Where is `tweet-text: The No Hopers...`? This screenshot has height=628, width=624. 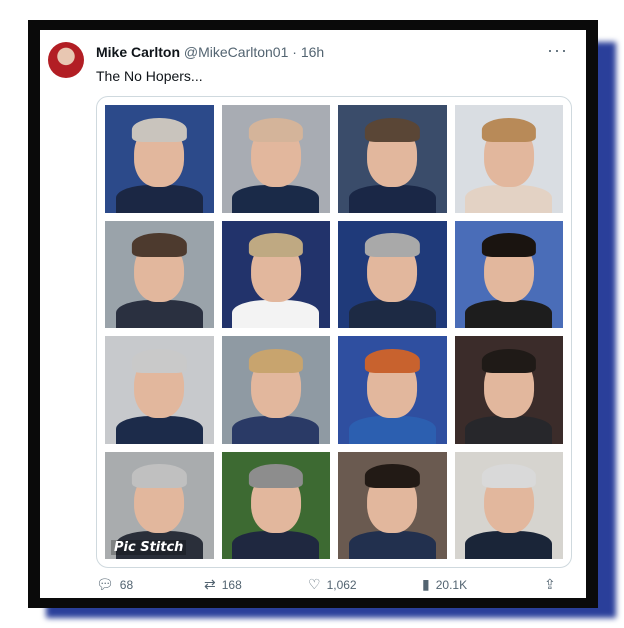 tweet-text: The No Hopers... is located at coordinates (149, 76).